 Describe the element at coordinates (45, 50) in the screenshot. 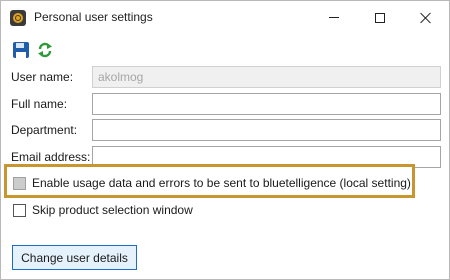

I see `refresh-icon` at that location.